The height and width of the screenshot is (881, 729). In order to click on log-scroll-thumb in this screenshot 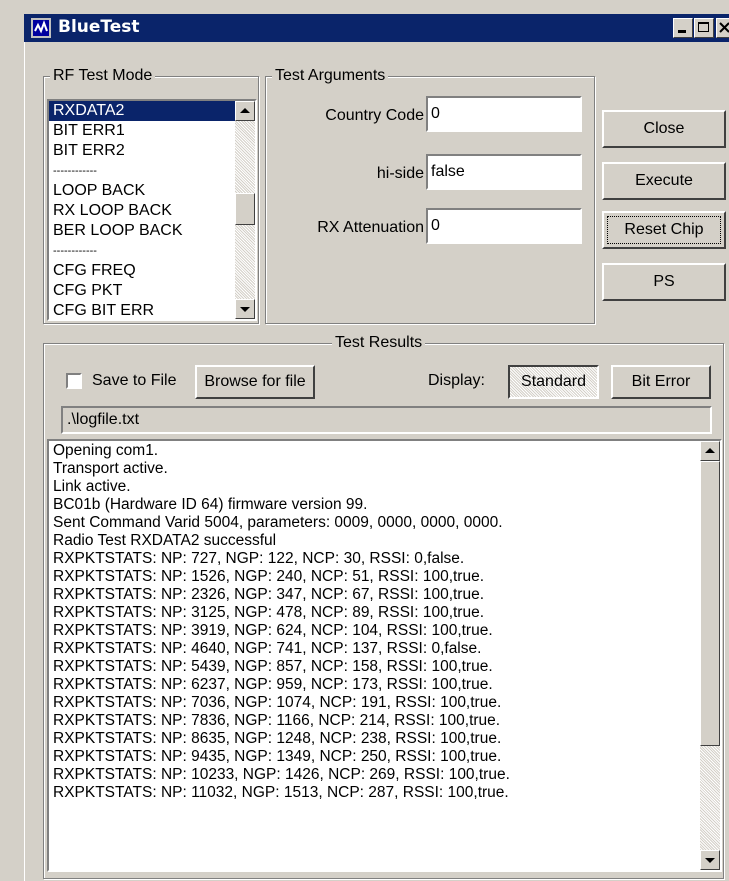, I will do `click(710, 603)`.